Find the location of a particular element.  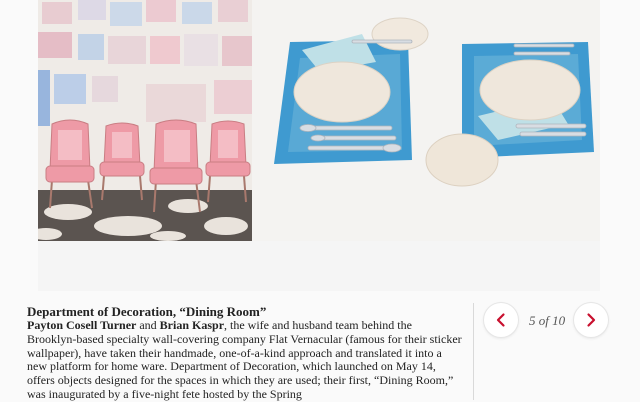

total-slides-number: 10 is located at coordinates (559, 320).